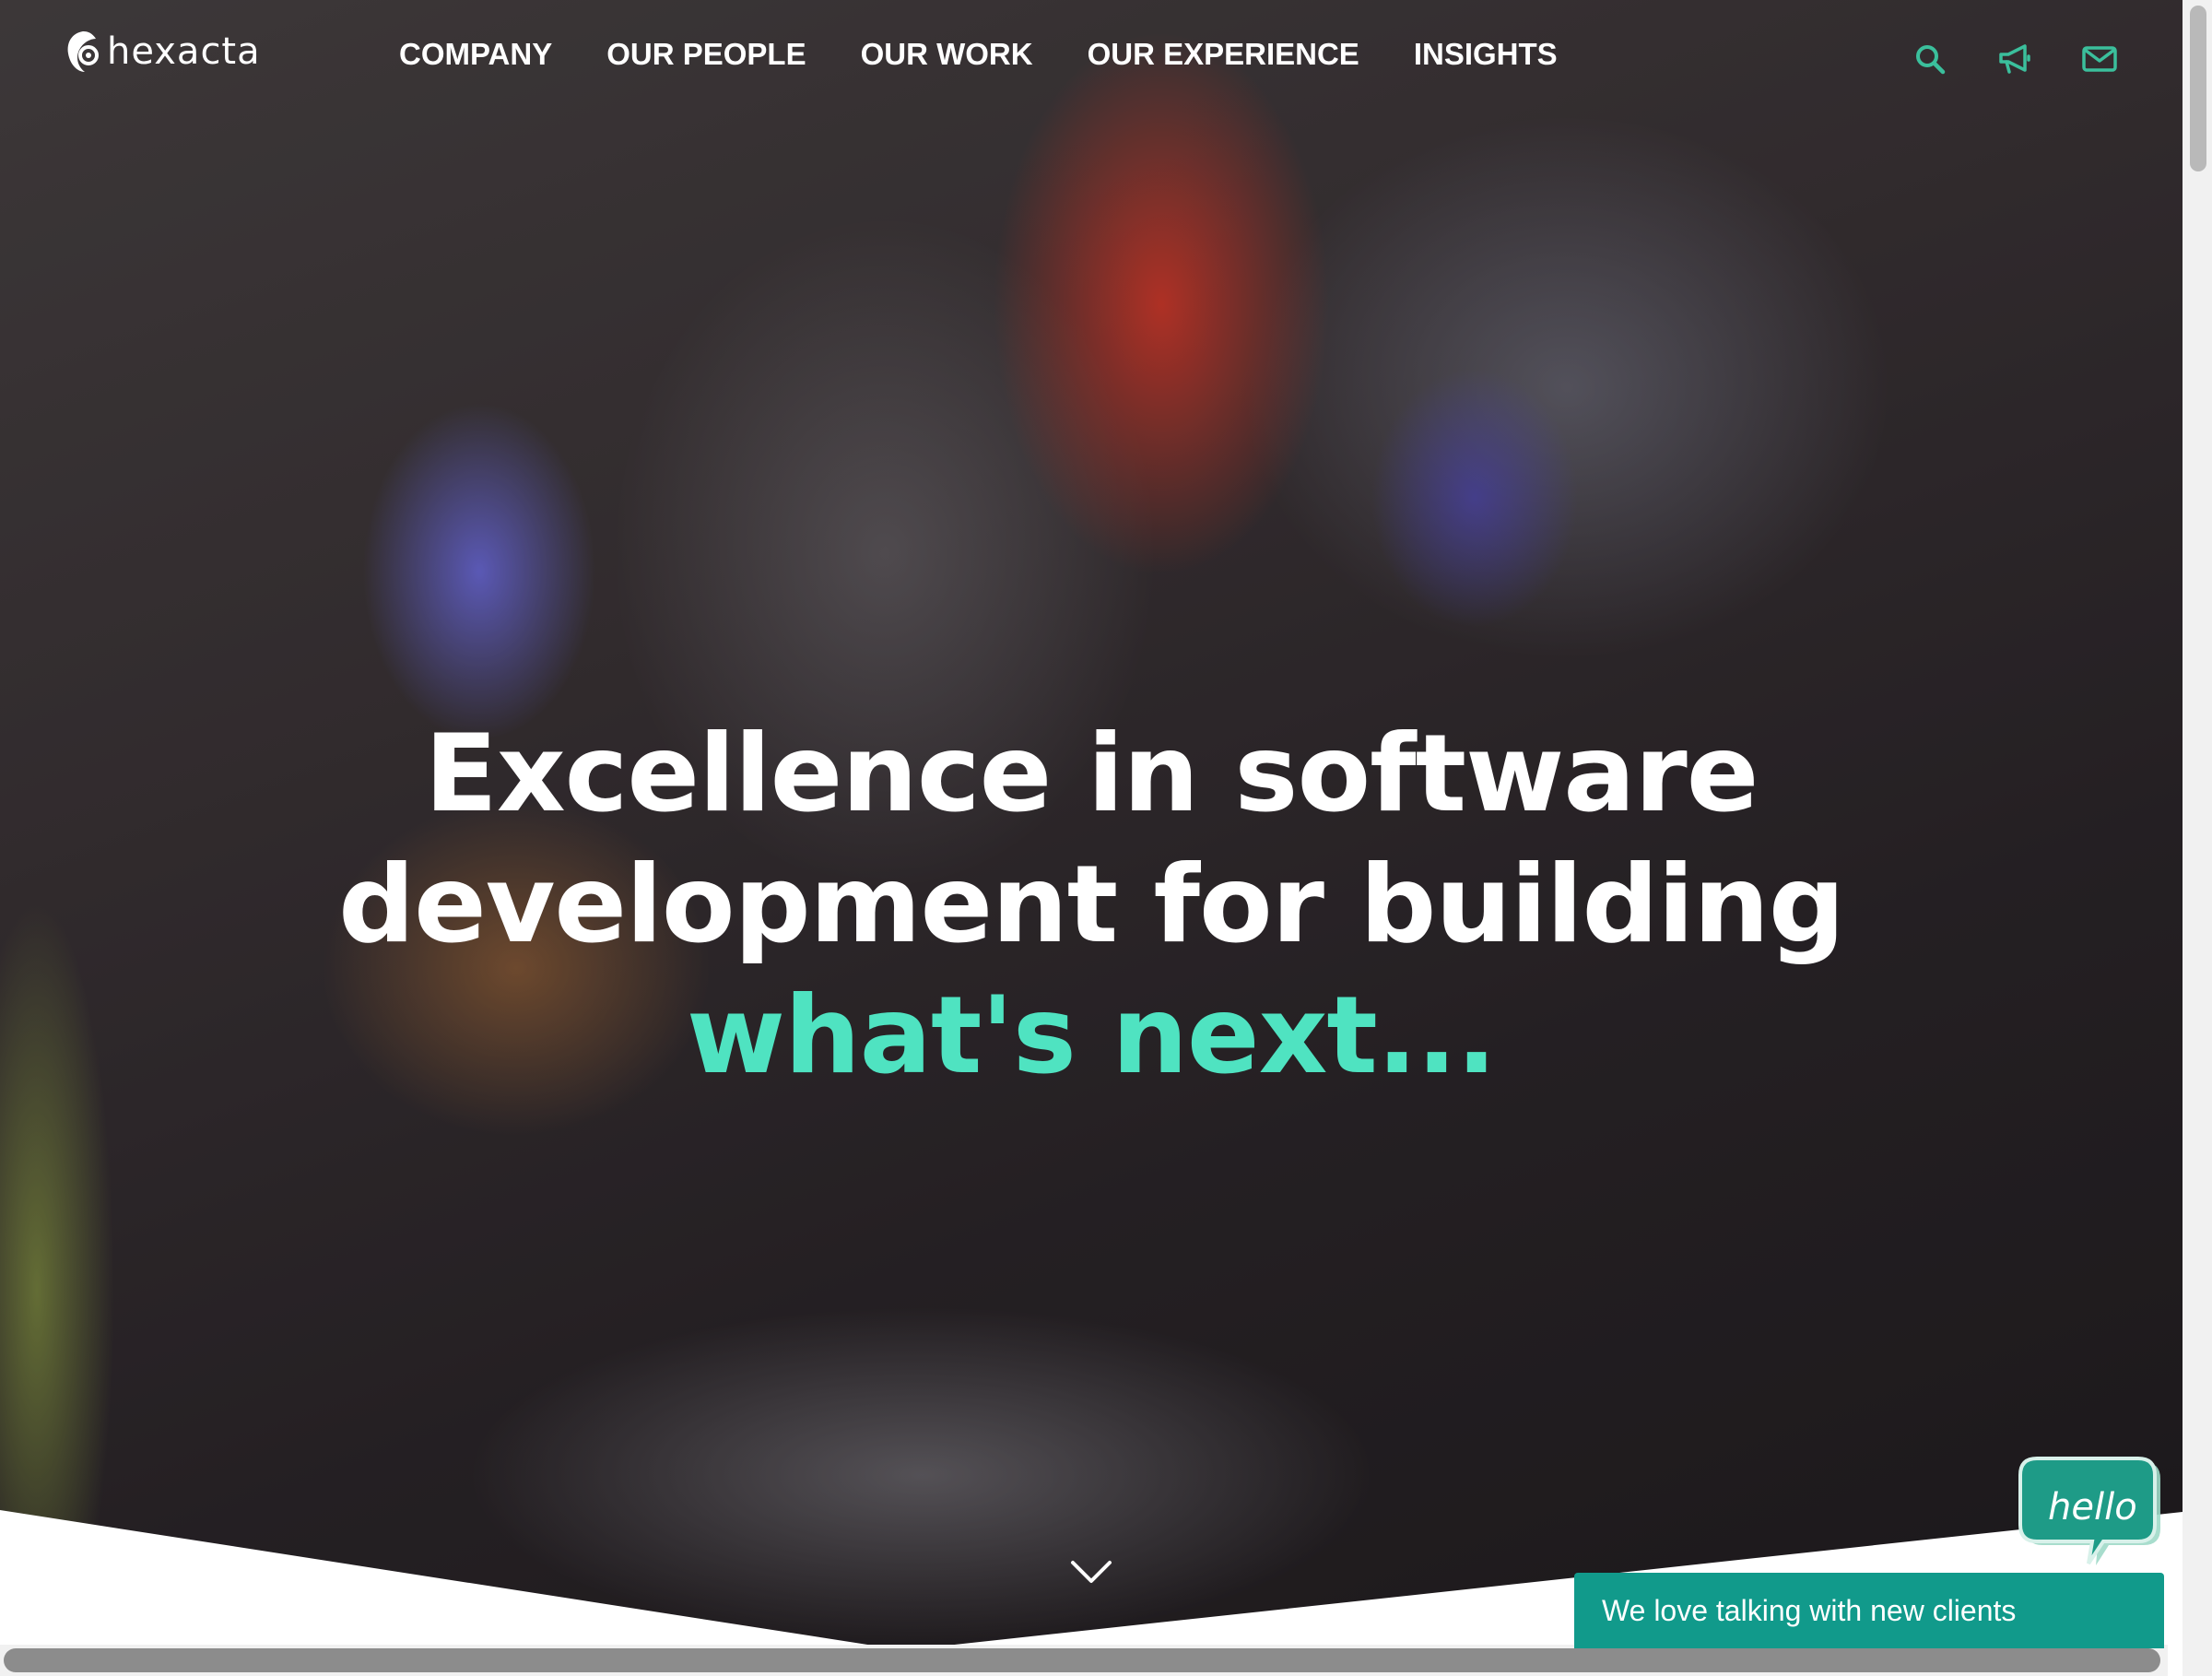 The height and width of the screenshot is (1676, 2212). I want to click on chat-bar-label: We love talking with new clients, so click(1809, 1610).